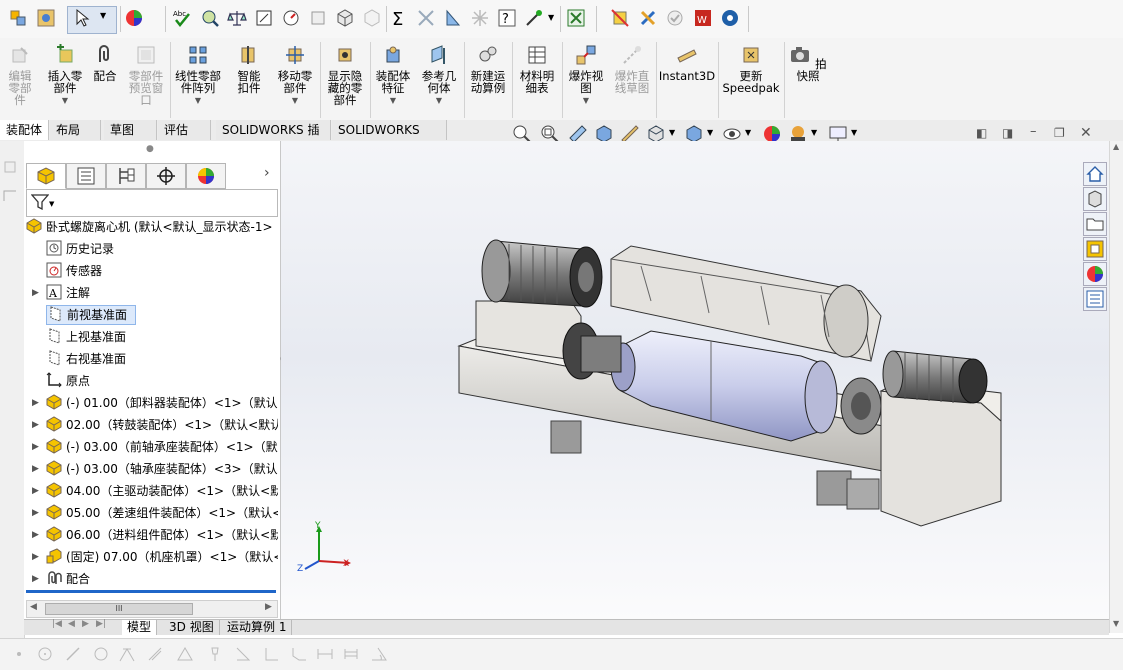 The height and width of the screenshot is (670, 1123). Describe the element at coordinates (748, 132) in the screenshot. I see `hide-show-dropdown-icon: ▼` at that location.